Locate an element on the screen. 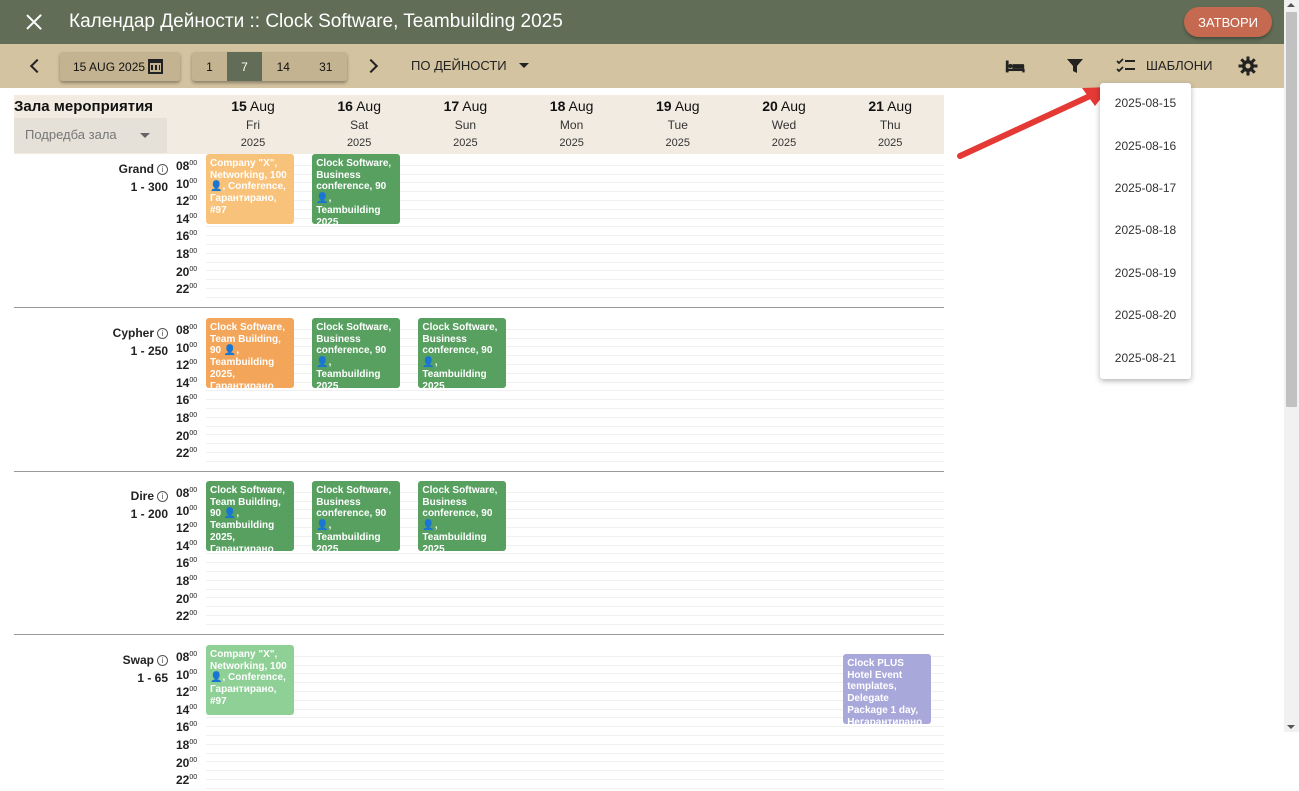  hour-label: 1600 is located at coordinates (187, 727).